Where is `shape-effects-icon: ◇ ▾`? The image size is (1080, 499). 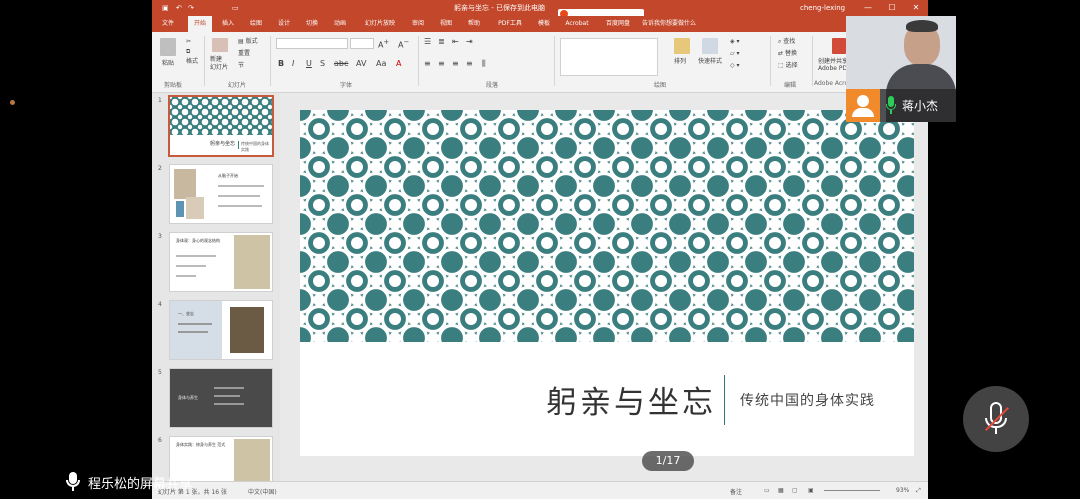 shape-effects-icon: ◇ ▾ is located at coordinates (735, 66).